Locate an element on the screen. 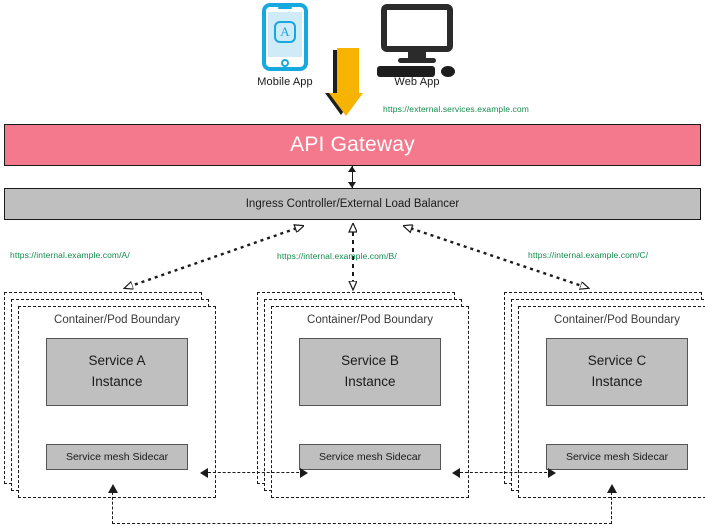 The image size is (705, 531). route-url-c: https://internal.example.com/C/ is located at coordinates (588, 255).